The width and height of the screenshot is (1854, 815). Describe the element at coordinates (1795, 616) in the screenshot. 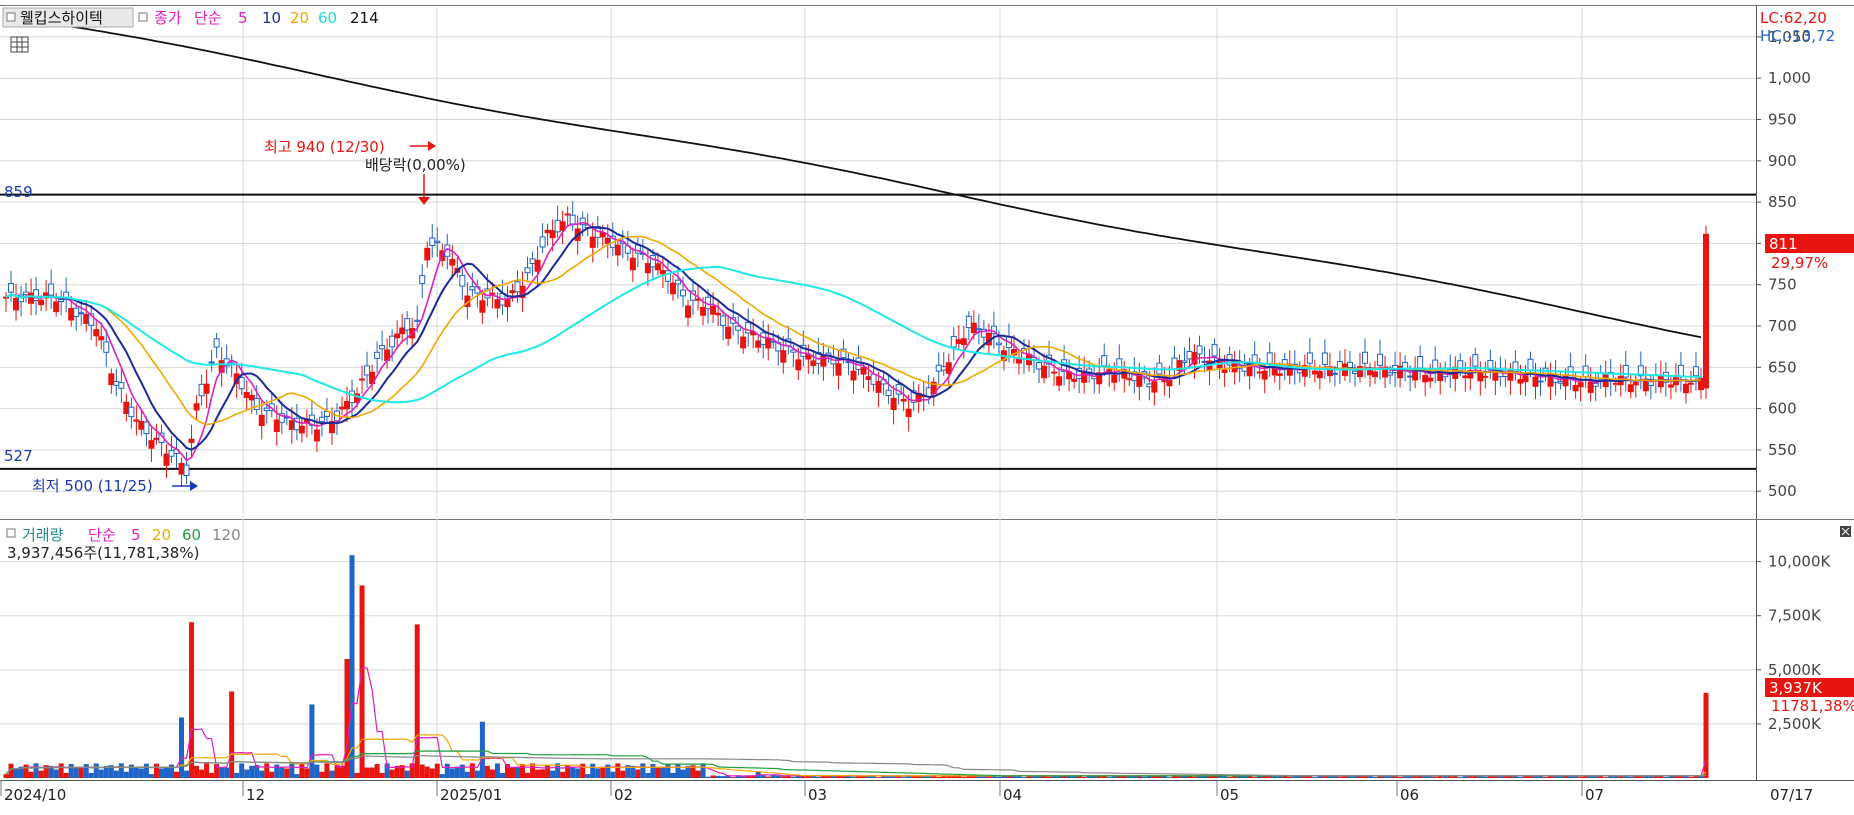

I see `volume-tick-label: 7,500K` at that location.